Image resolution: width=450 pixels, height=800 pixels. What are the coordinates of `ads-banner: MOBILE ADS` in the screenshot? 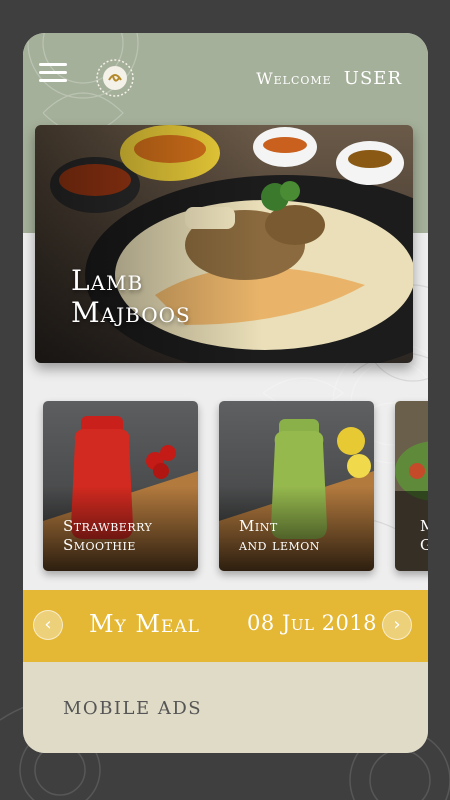 It's located at (225, 707).